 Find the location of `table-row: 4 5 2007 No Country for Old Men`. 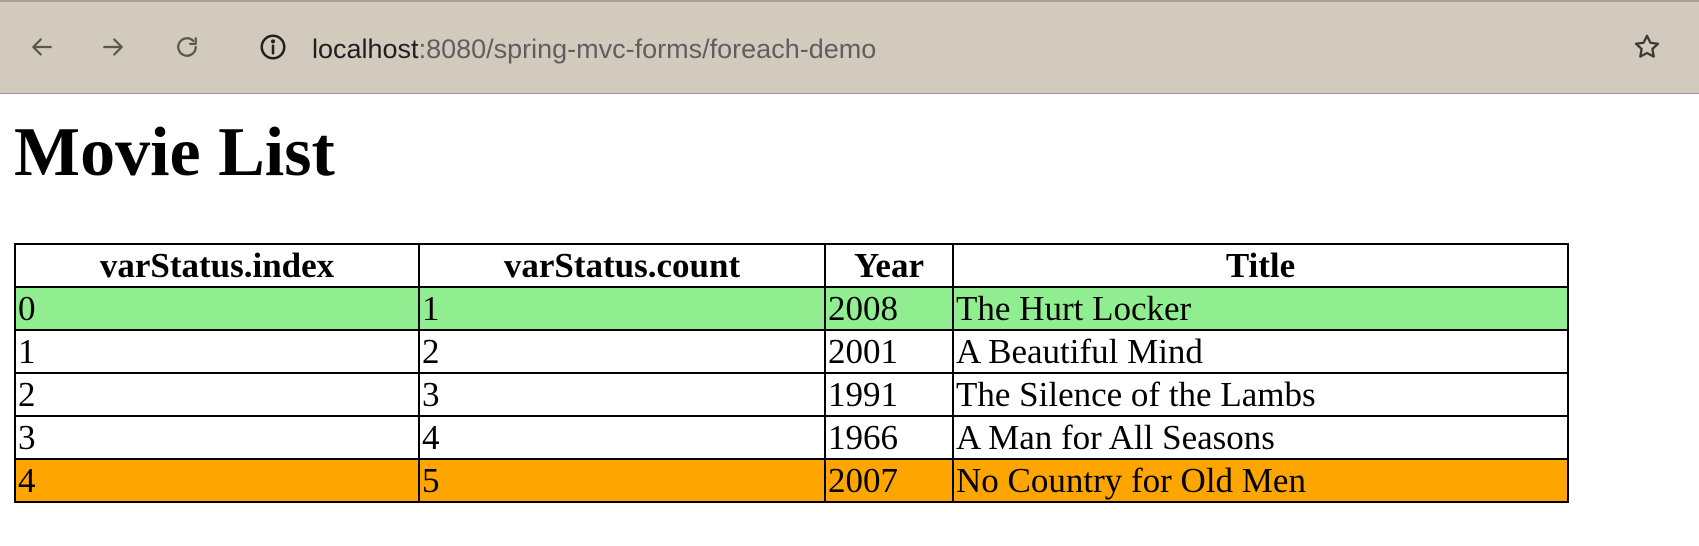

table-row: 4 5 2007 No Country for Old Men is located at coordinates (791, 480).